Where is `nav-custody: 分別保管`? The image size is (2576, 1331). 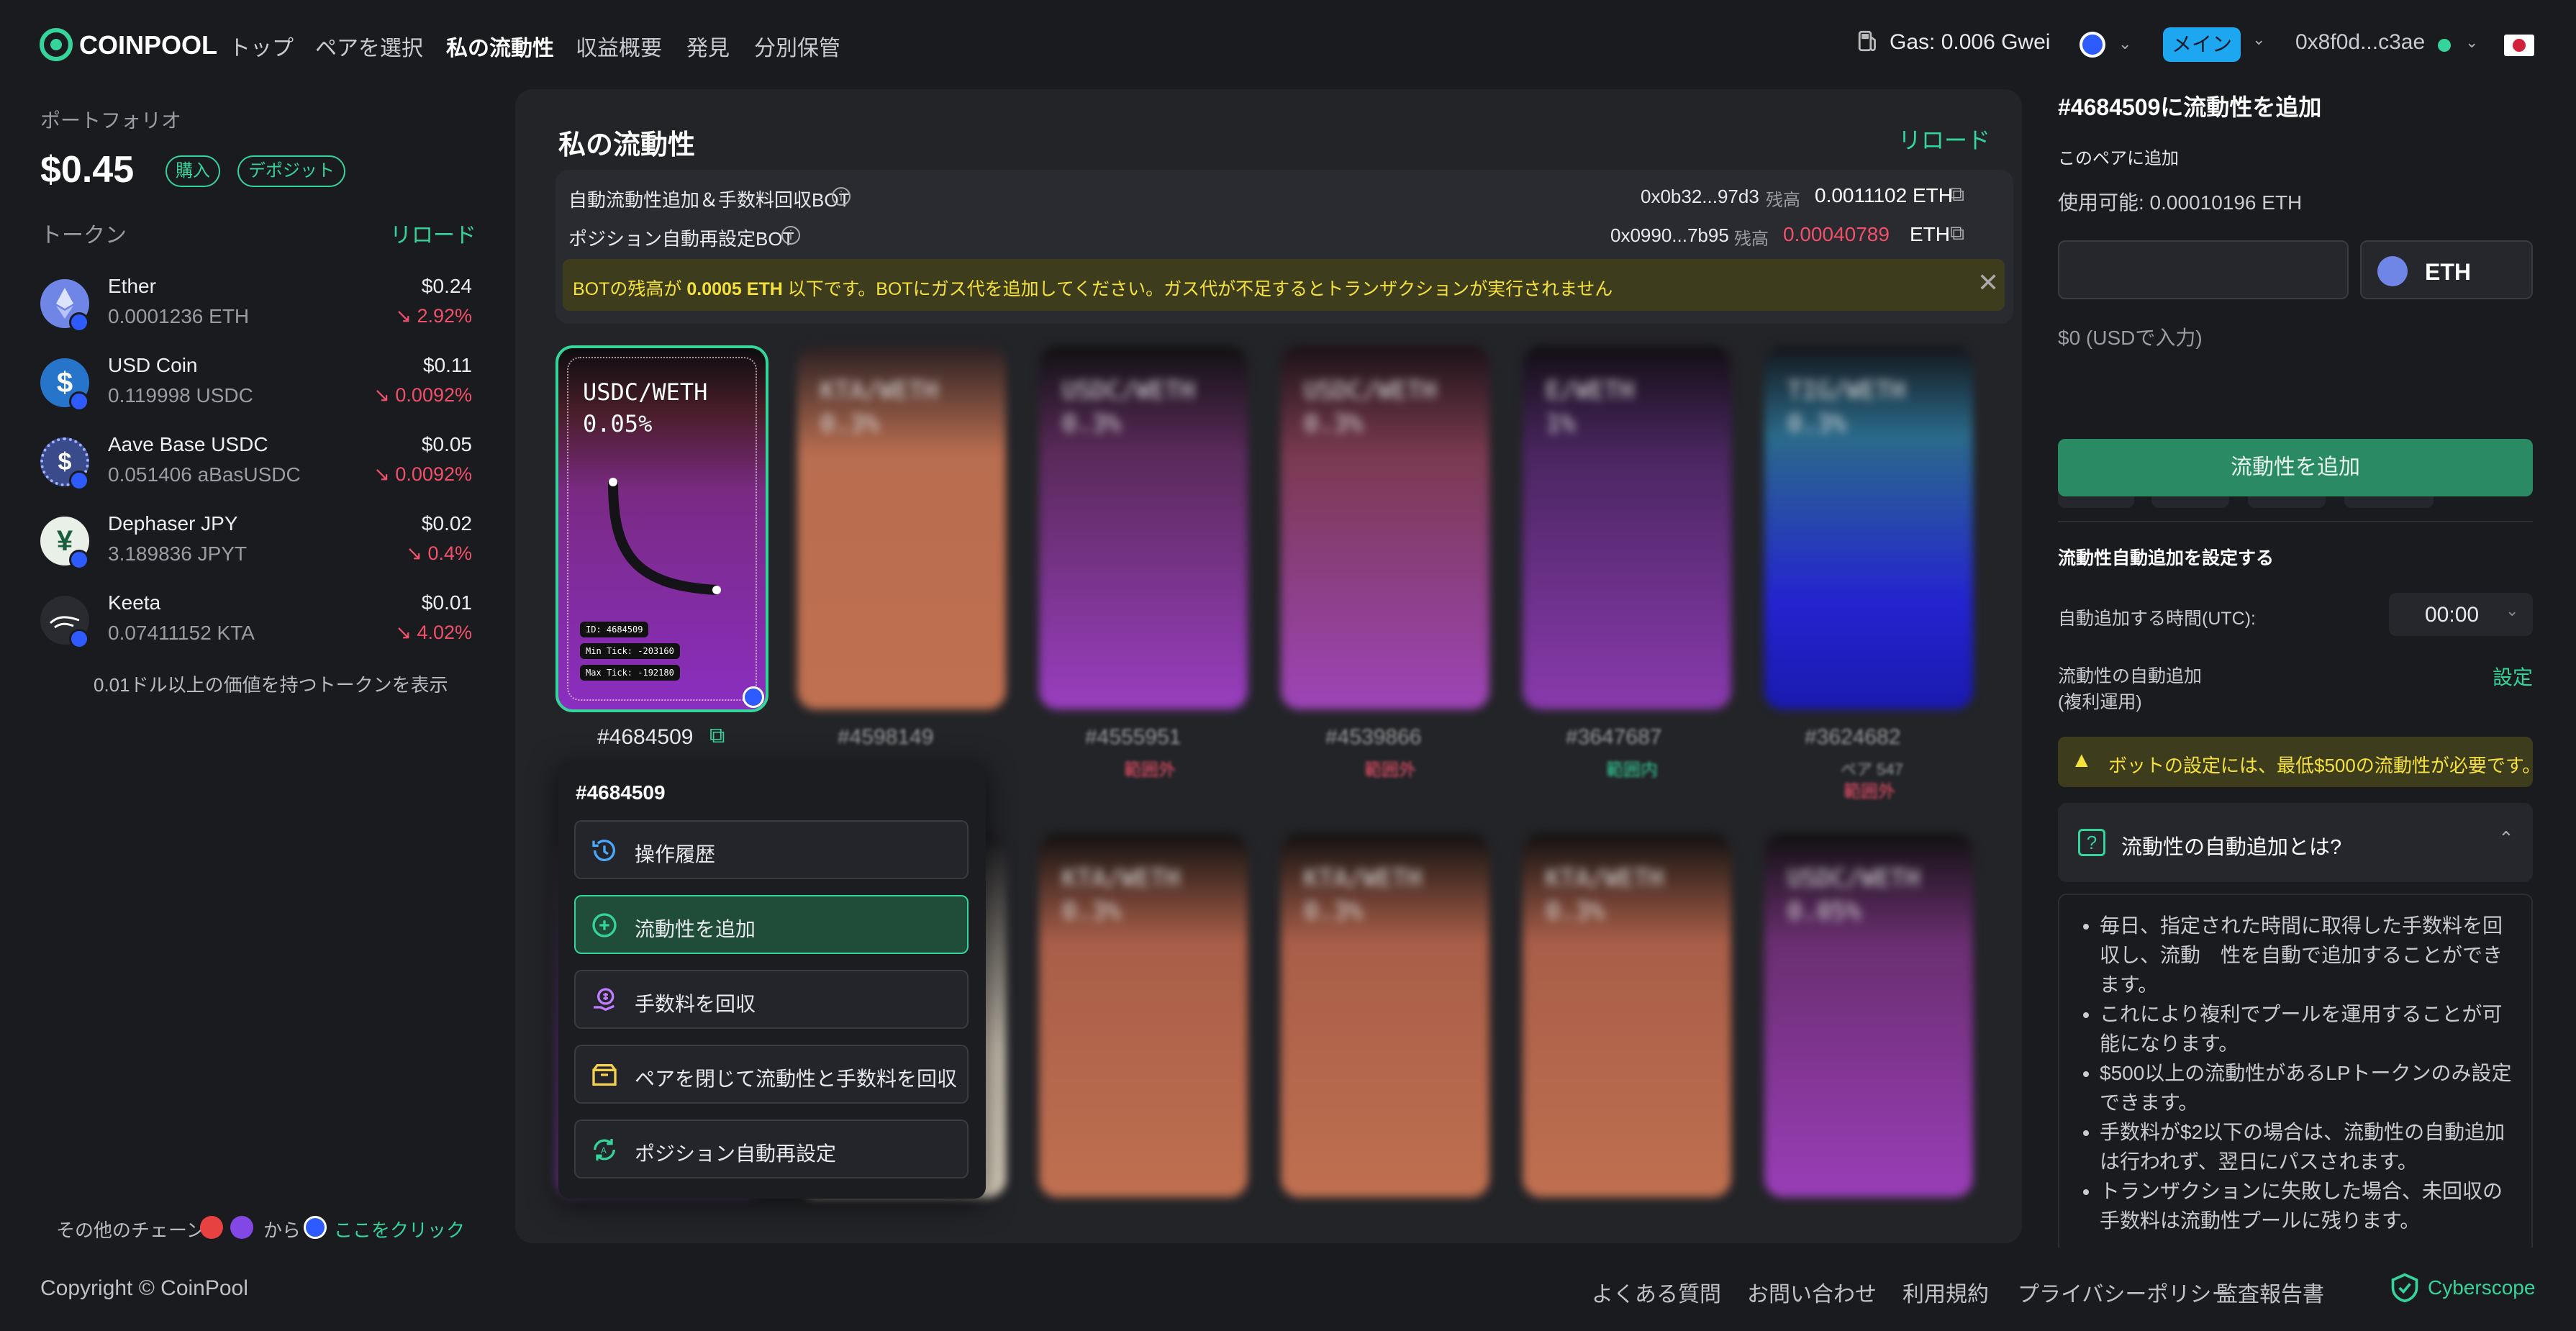
nav-custody: 分別保管 is located at coordinates (797, 46).